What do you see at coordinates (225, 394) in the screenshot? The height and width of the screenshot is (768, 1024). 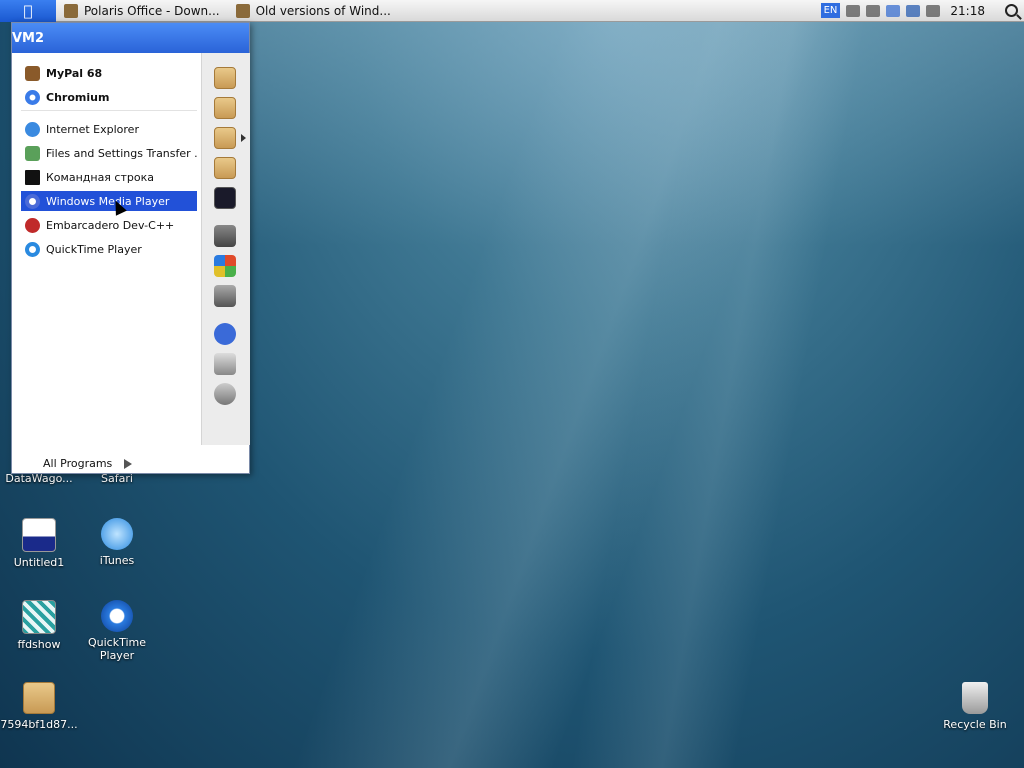 I see `settings-icon` at bounding box center [225, 394].